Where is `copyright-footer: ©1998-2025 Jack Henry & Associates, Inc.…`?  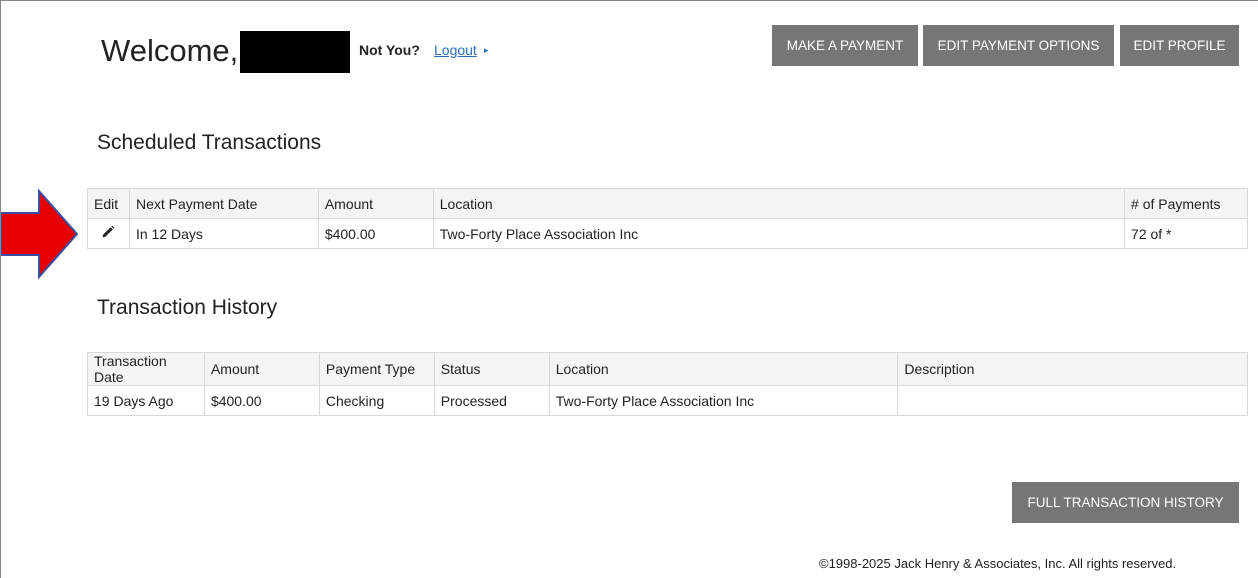
copyright-footer: ©1998-2025 Jack Henry & Associates, Inc.… is located at coordinates (998, 563).